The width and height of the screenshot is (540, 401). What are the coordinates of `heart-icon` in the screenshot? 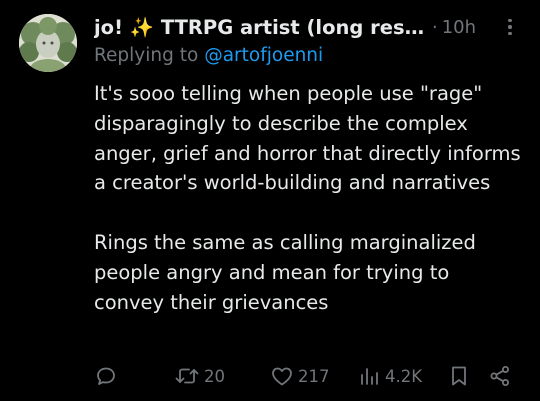 It's located at (282, 376).